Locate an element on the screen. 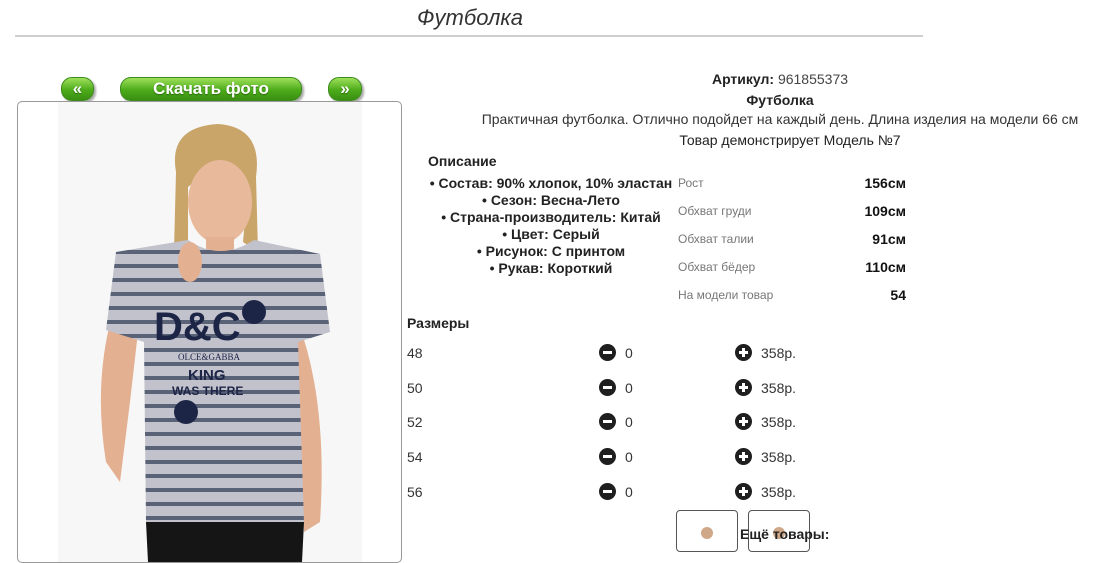 Image resolution: width=1102 pixels, height=563 pixels. print-brand-text: D&C is located at coordinates (197, 327).